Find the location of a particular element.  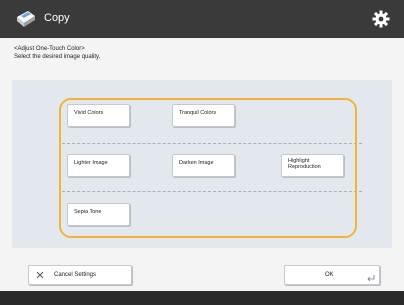

instruction-heading: <Adjust One-Touch Color> is located at coordinates (49, 49).